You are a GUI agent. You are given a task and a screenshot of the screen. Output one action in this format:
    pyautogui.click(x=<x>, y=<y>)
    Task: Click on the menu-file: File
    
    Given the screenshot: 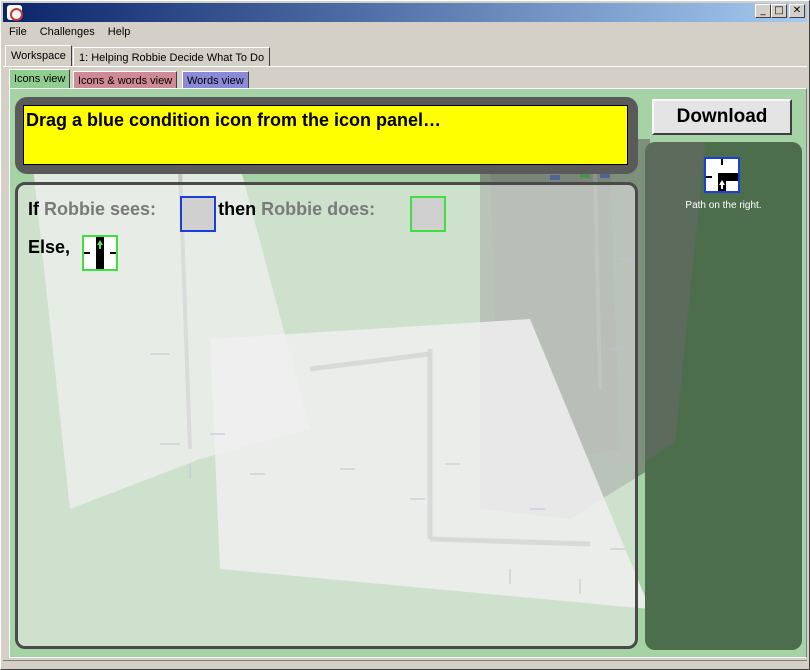 What is the action you would take?
    pyautogui.click(x=18, y=32)
    